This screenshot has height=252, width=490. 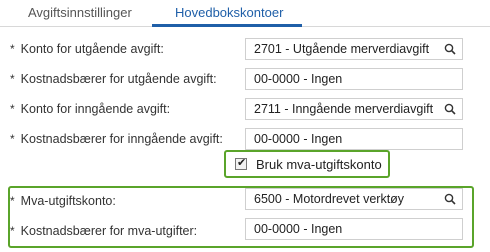 What do you see at coordinates (229, 15) in the screenshot?
I see `tab-hovedbokskontoer: Hovedbokskontoer` at bounding box center [229, 15].